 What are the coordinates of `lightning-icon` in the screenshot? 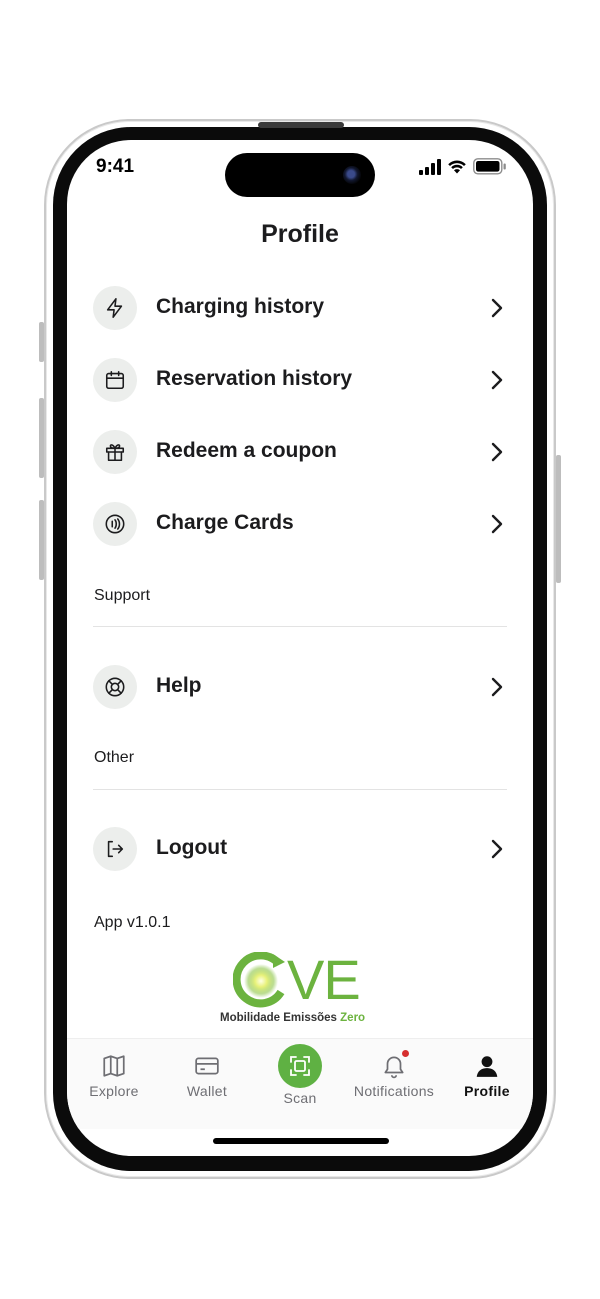 It's located at (114, 308).